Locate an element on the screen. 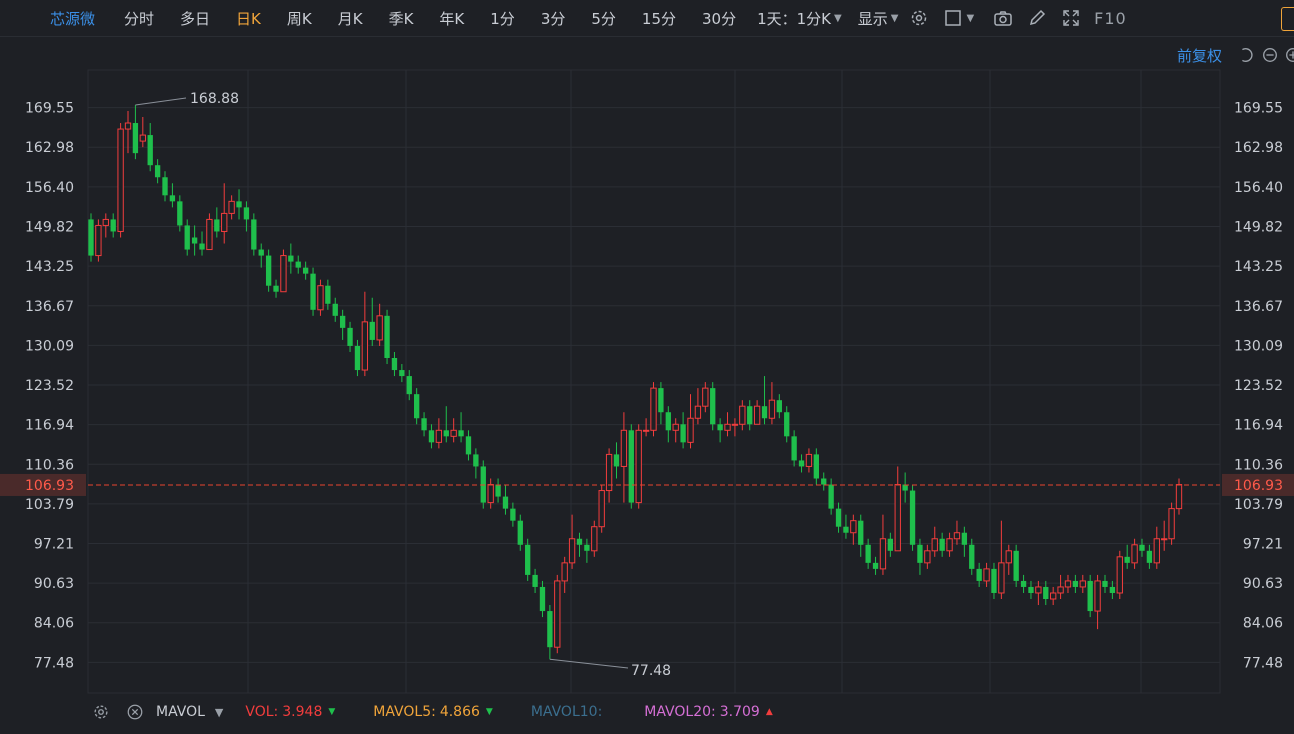 The width and height of the screenshot is (1294, 734). y-tick-label-right: 90.63 is located at coordinates (1263, 584).